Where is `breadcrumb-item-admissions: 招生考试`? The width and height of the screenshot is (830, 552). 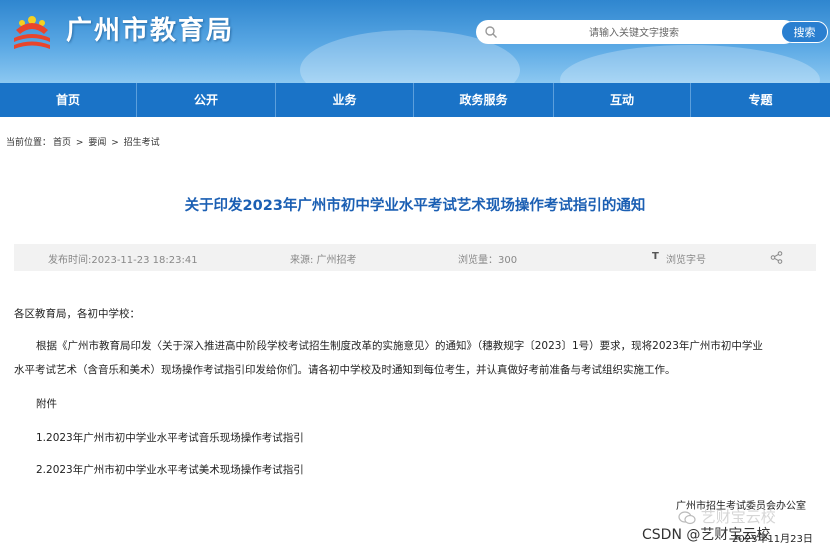 breadcrumb-item-admissions: 招生考试 is located at coordinates (142, 143).